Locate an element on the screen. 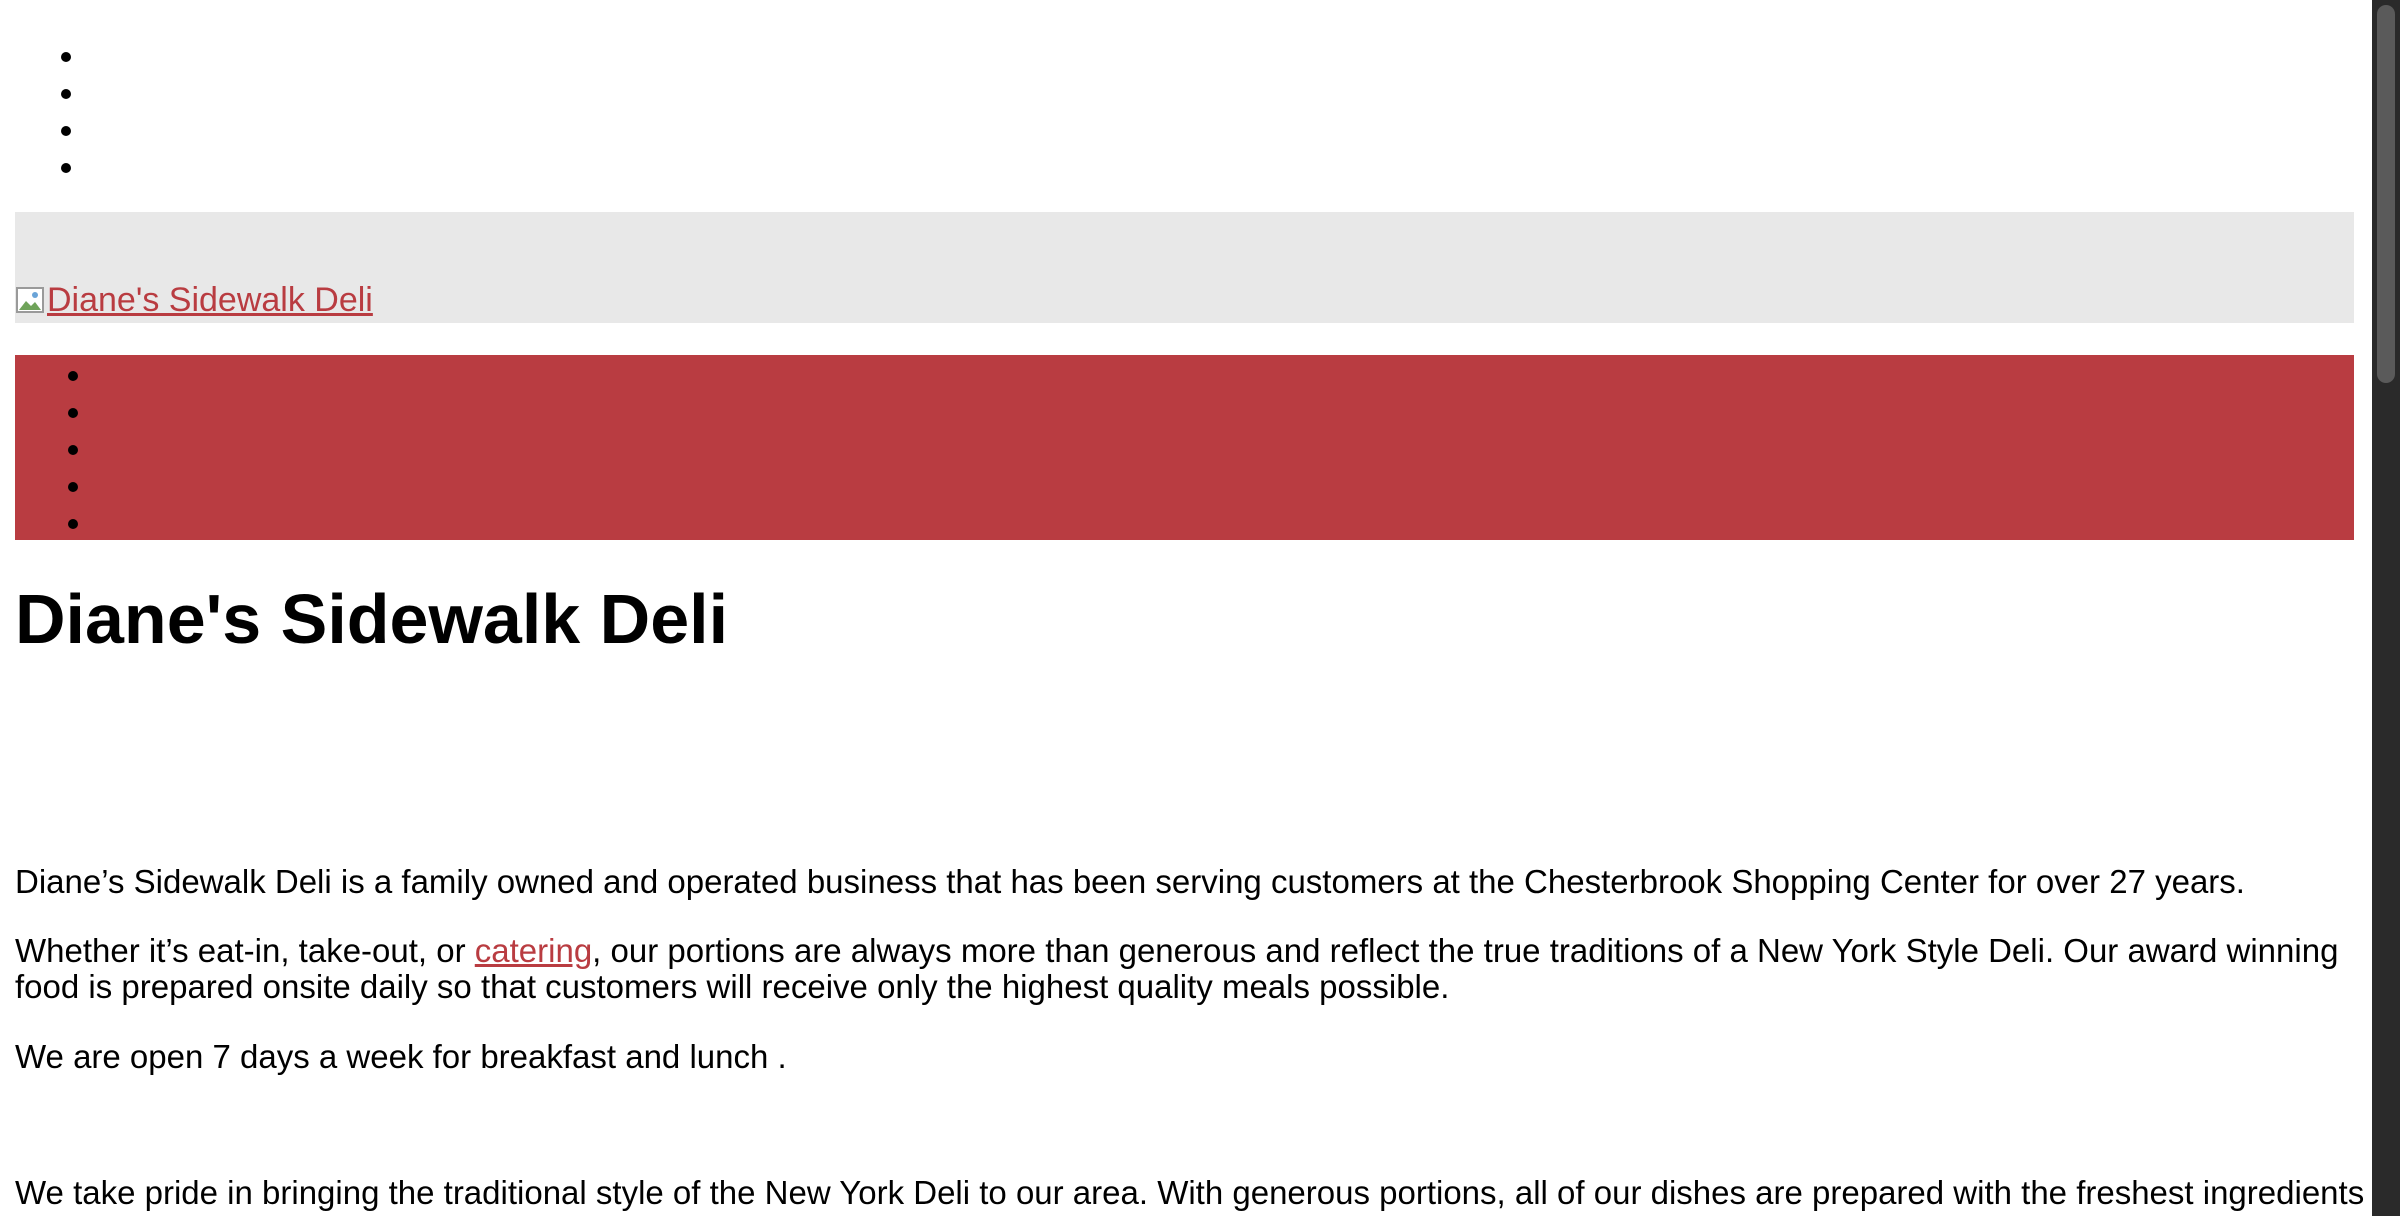 Image resolution: width=2400 pixels, height=1216 pixels. service-text-before: Whether it’s eat-in, take-out, or is located at coordinates (245, 950).